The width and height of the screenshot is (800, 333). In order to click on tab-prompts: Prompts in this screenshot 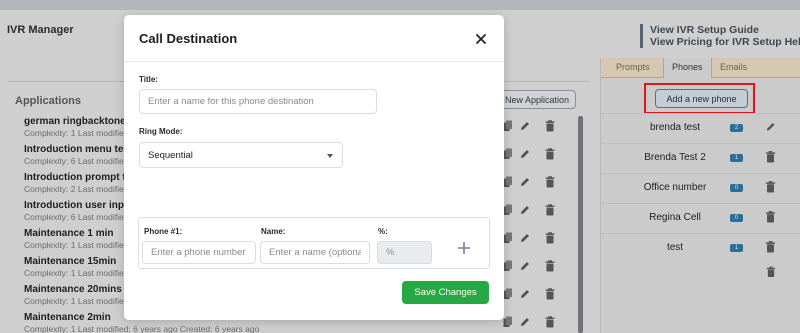, I will do `click(633, 67)`.